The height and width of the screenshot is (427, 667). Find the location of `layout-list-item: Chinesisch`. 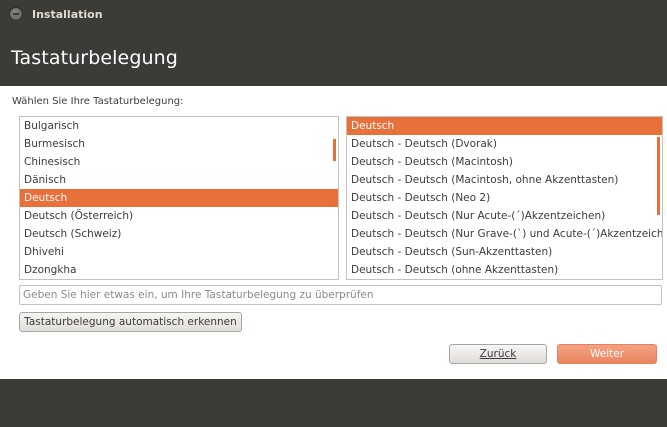

layout-list-item: Chinesisch is located at coordinates (179, 162).